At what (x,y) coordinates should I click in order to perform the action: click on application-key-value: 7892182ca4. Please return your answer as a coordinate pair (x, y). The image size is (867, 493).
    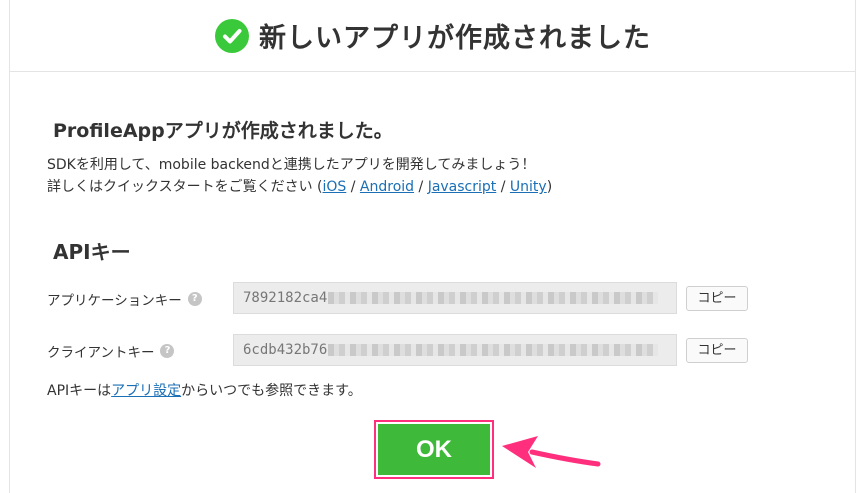
    Looking at the image, I should click on (285, 298).